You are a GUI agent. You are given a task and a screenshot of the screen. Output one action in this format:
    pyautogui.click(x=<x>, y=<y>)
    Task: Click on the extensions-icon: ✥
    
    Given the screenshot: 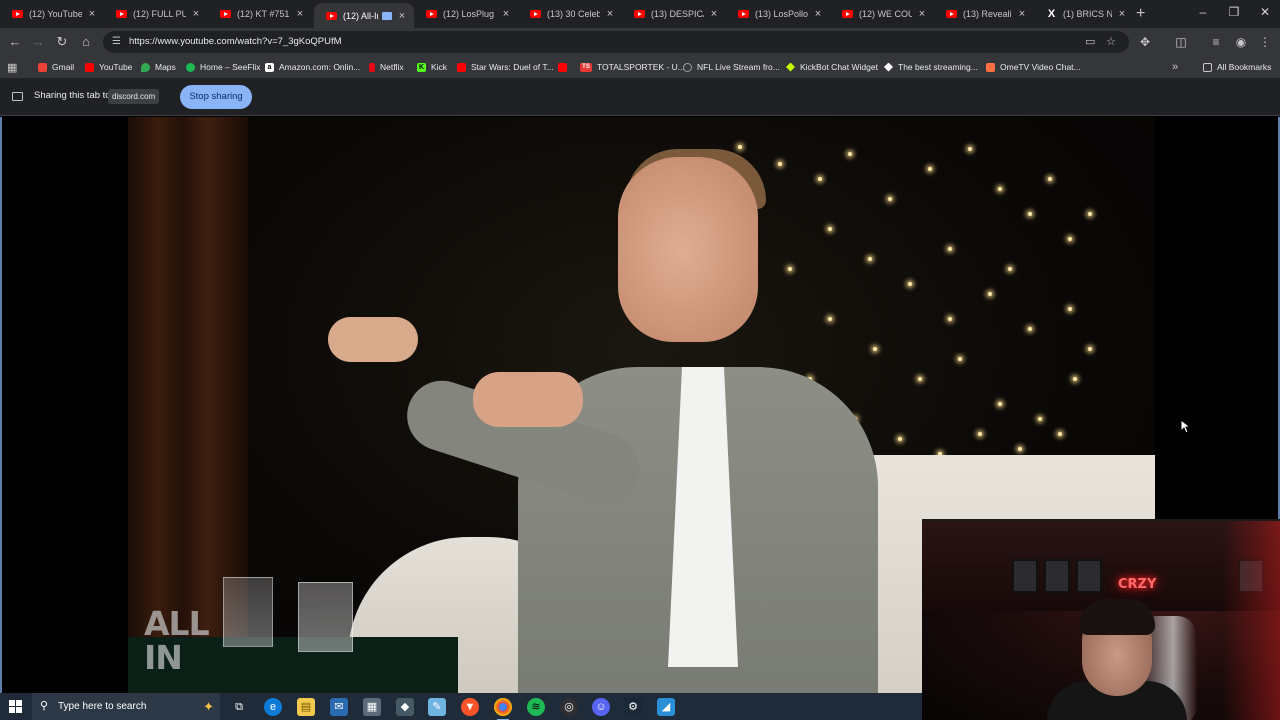 What is the action you would take?
    pyautogui.click(x=1145, y=42)
    